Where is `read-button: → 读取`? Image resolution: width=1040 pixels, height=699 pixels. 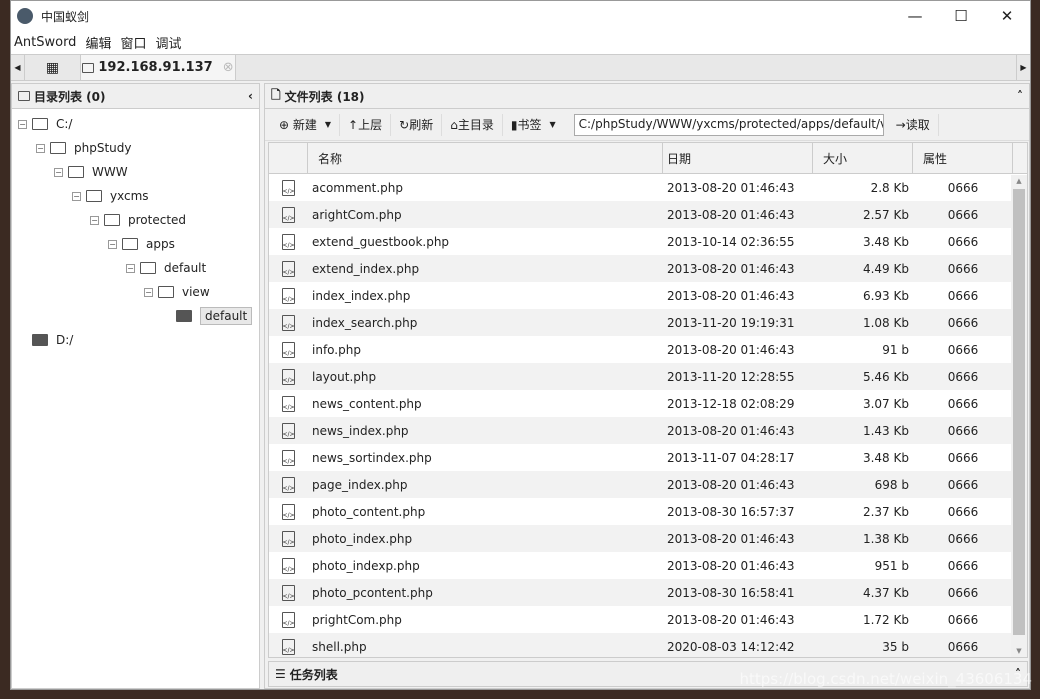
read-button: → 读取 is located at coordinates (913, 124).